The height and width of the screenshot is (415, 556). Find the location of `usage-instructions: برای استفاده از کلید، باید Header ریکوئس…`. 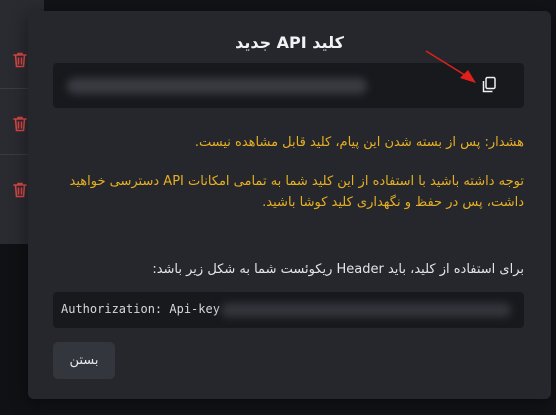

usage-instructions: برای استفاده از کلید، باید Header ریکوئس… is located at coordinates (338, 269).